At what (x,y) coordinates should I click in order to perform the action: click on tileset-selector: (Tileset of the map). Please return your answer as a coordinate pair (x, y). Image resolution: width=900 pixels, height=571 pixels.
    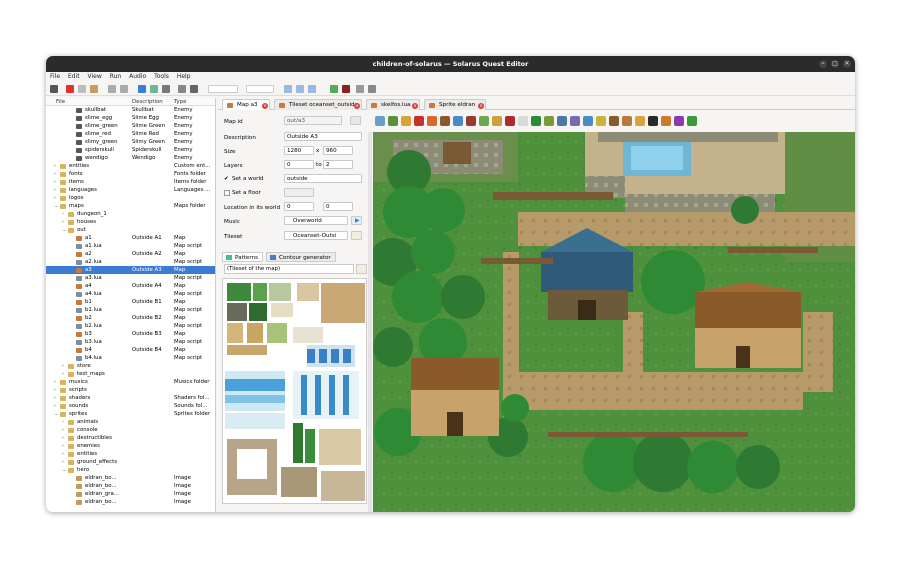
    Looking at the image, I should click on (289, 269).